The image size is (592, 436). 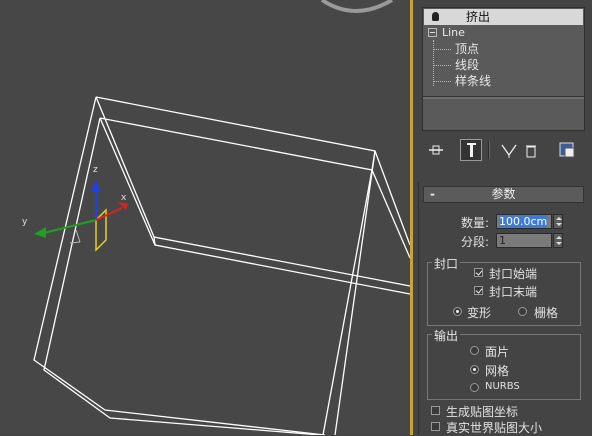 What do you see at coordinates (479, 312) in the screenshot?
I see `morph-label: 变形` at bounding box center [479, 312].